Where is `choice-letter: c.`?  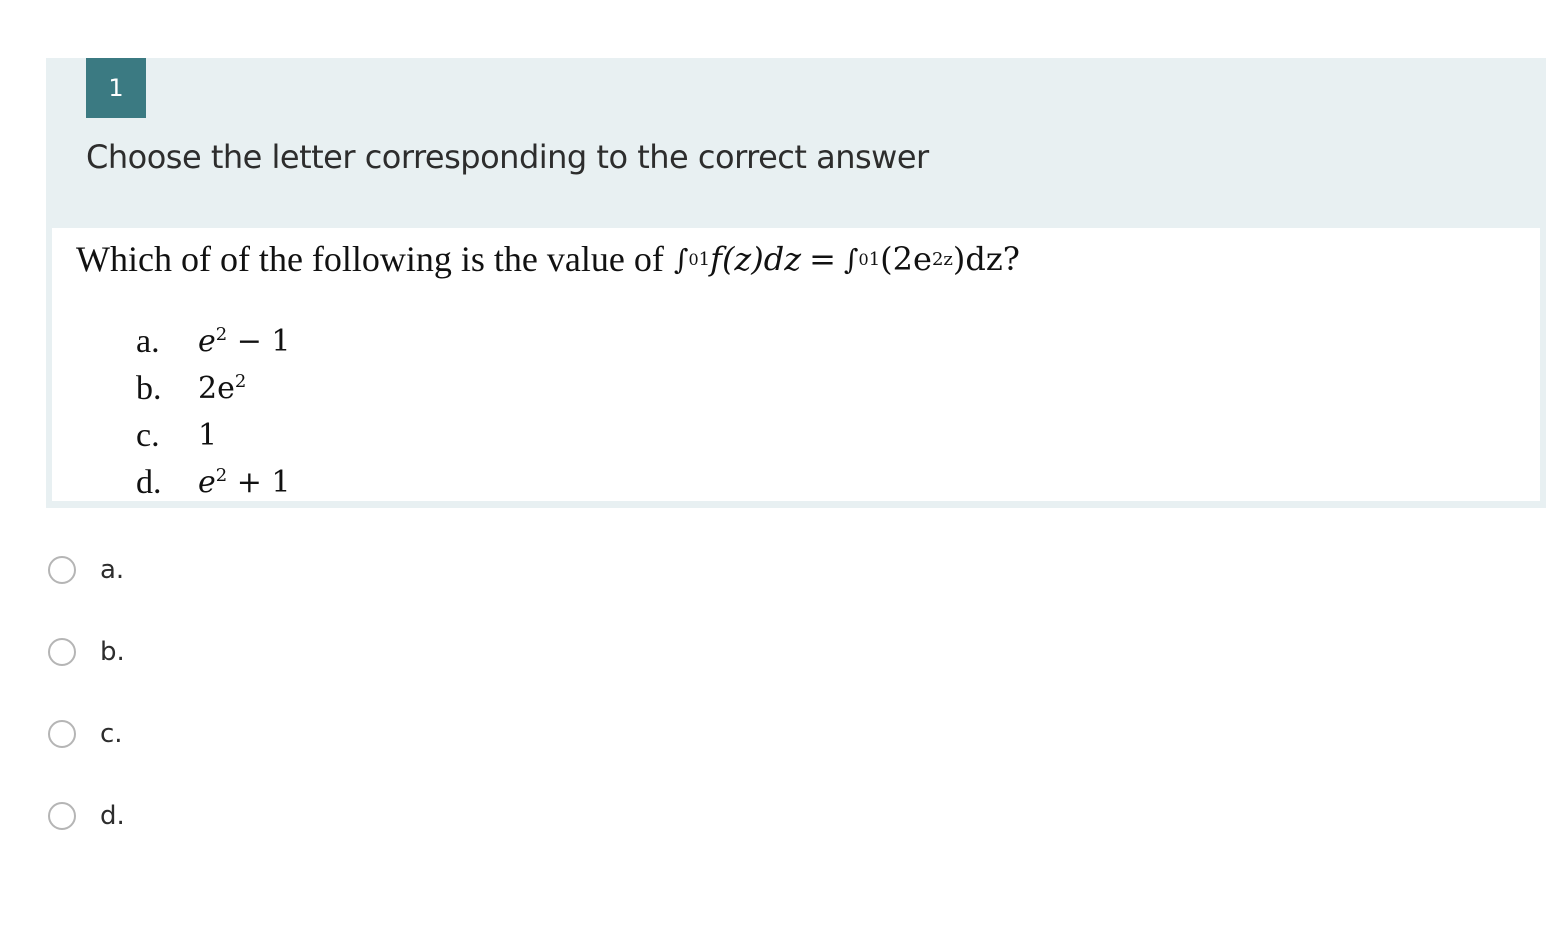 choice-letter: c. is located at coordinates (148, 435).